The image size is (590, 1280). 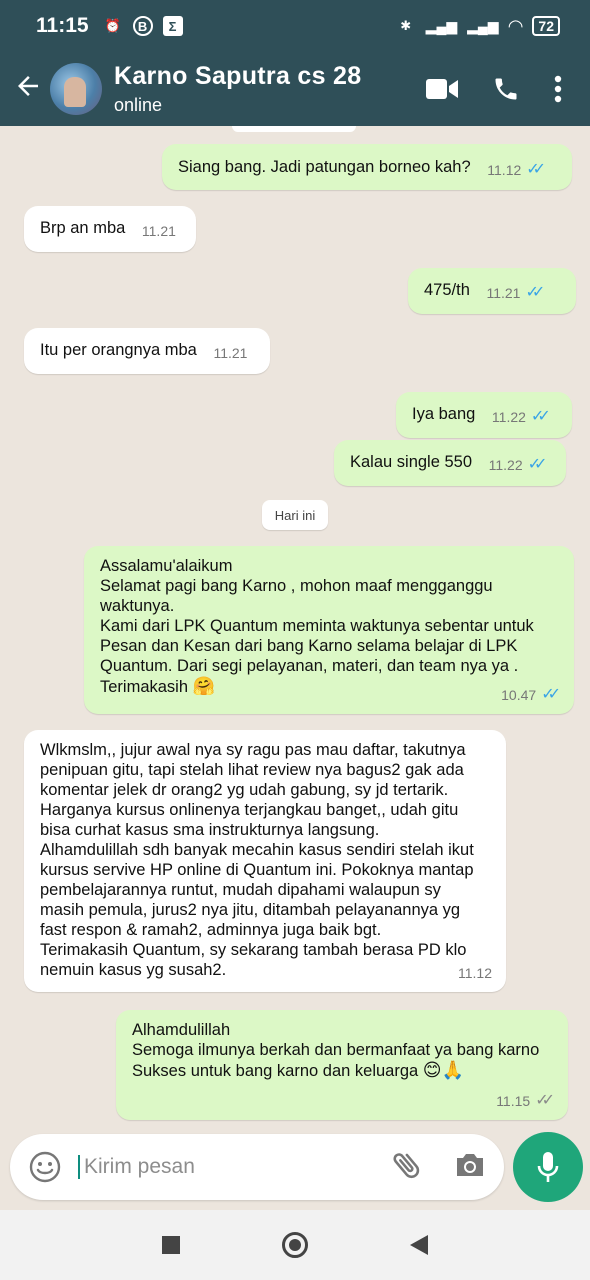 What do you see at coordinates (204, 686) in the screenshot?
I see `hugging-emoji: 🤗` at bounding box center [204, 686].